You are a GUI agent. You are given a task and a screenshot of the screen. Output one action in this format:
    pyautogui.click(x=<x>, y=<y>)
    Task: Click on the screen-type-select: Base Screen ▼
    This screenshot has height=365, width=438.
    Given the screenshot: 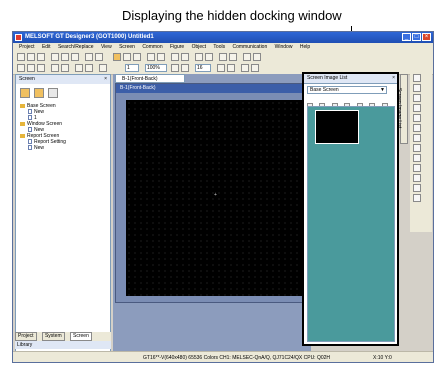 What is the action you would take?
    pyautogui.click(x=347, y=90)
    